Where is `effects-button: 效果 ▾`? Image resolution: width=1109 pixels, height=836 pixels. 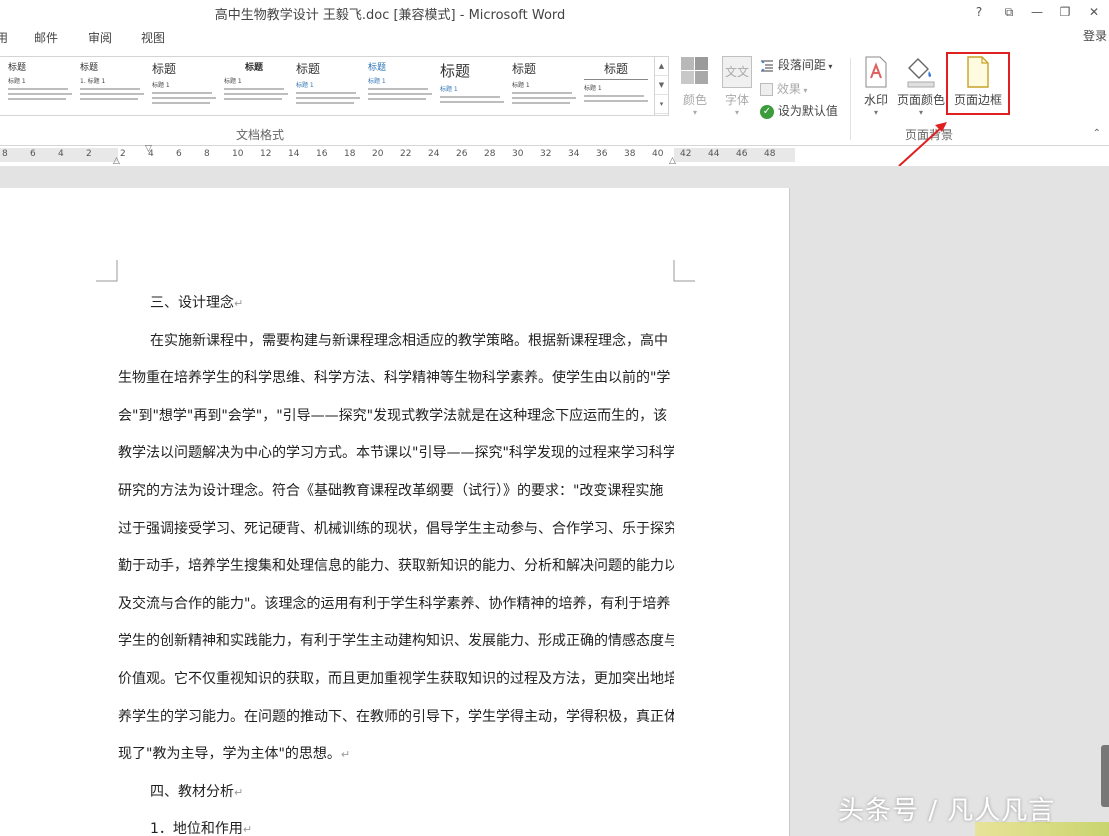
effects-button: 效果 ▾ is located at coordinates (783, 88).